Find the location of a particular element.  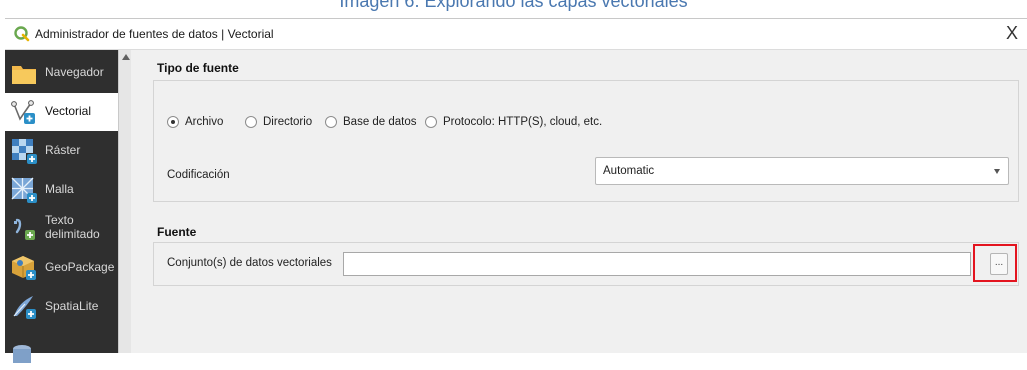

sidebar-item-label: Navegador is located at coordinates (74, 72).